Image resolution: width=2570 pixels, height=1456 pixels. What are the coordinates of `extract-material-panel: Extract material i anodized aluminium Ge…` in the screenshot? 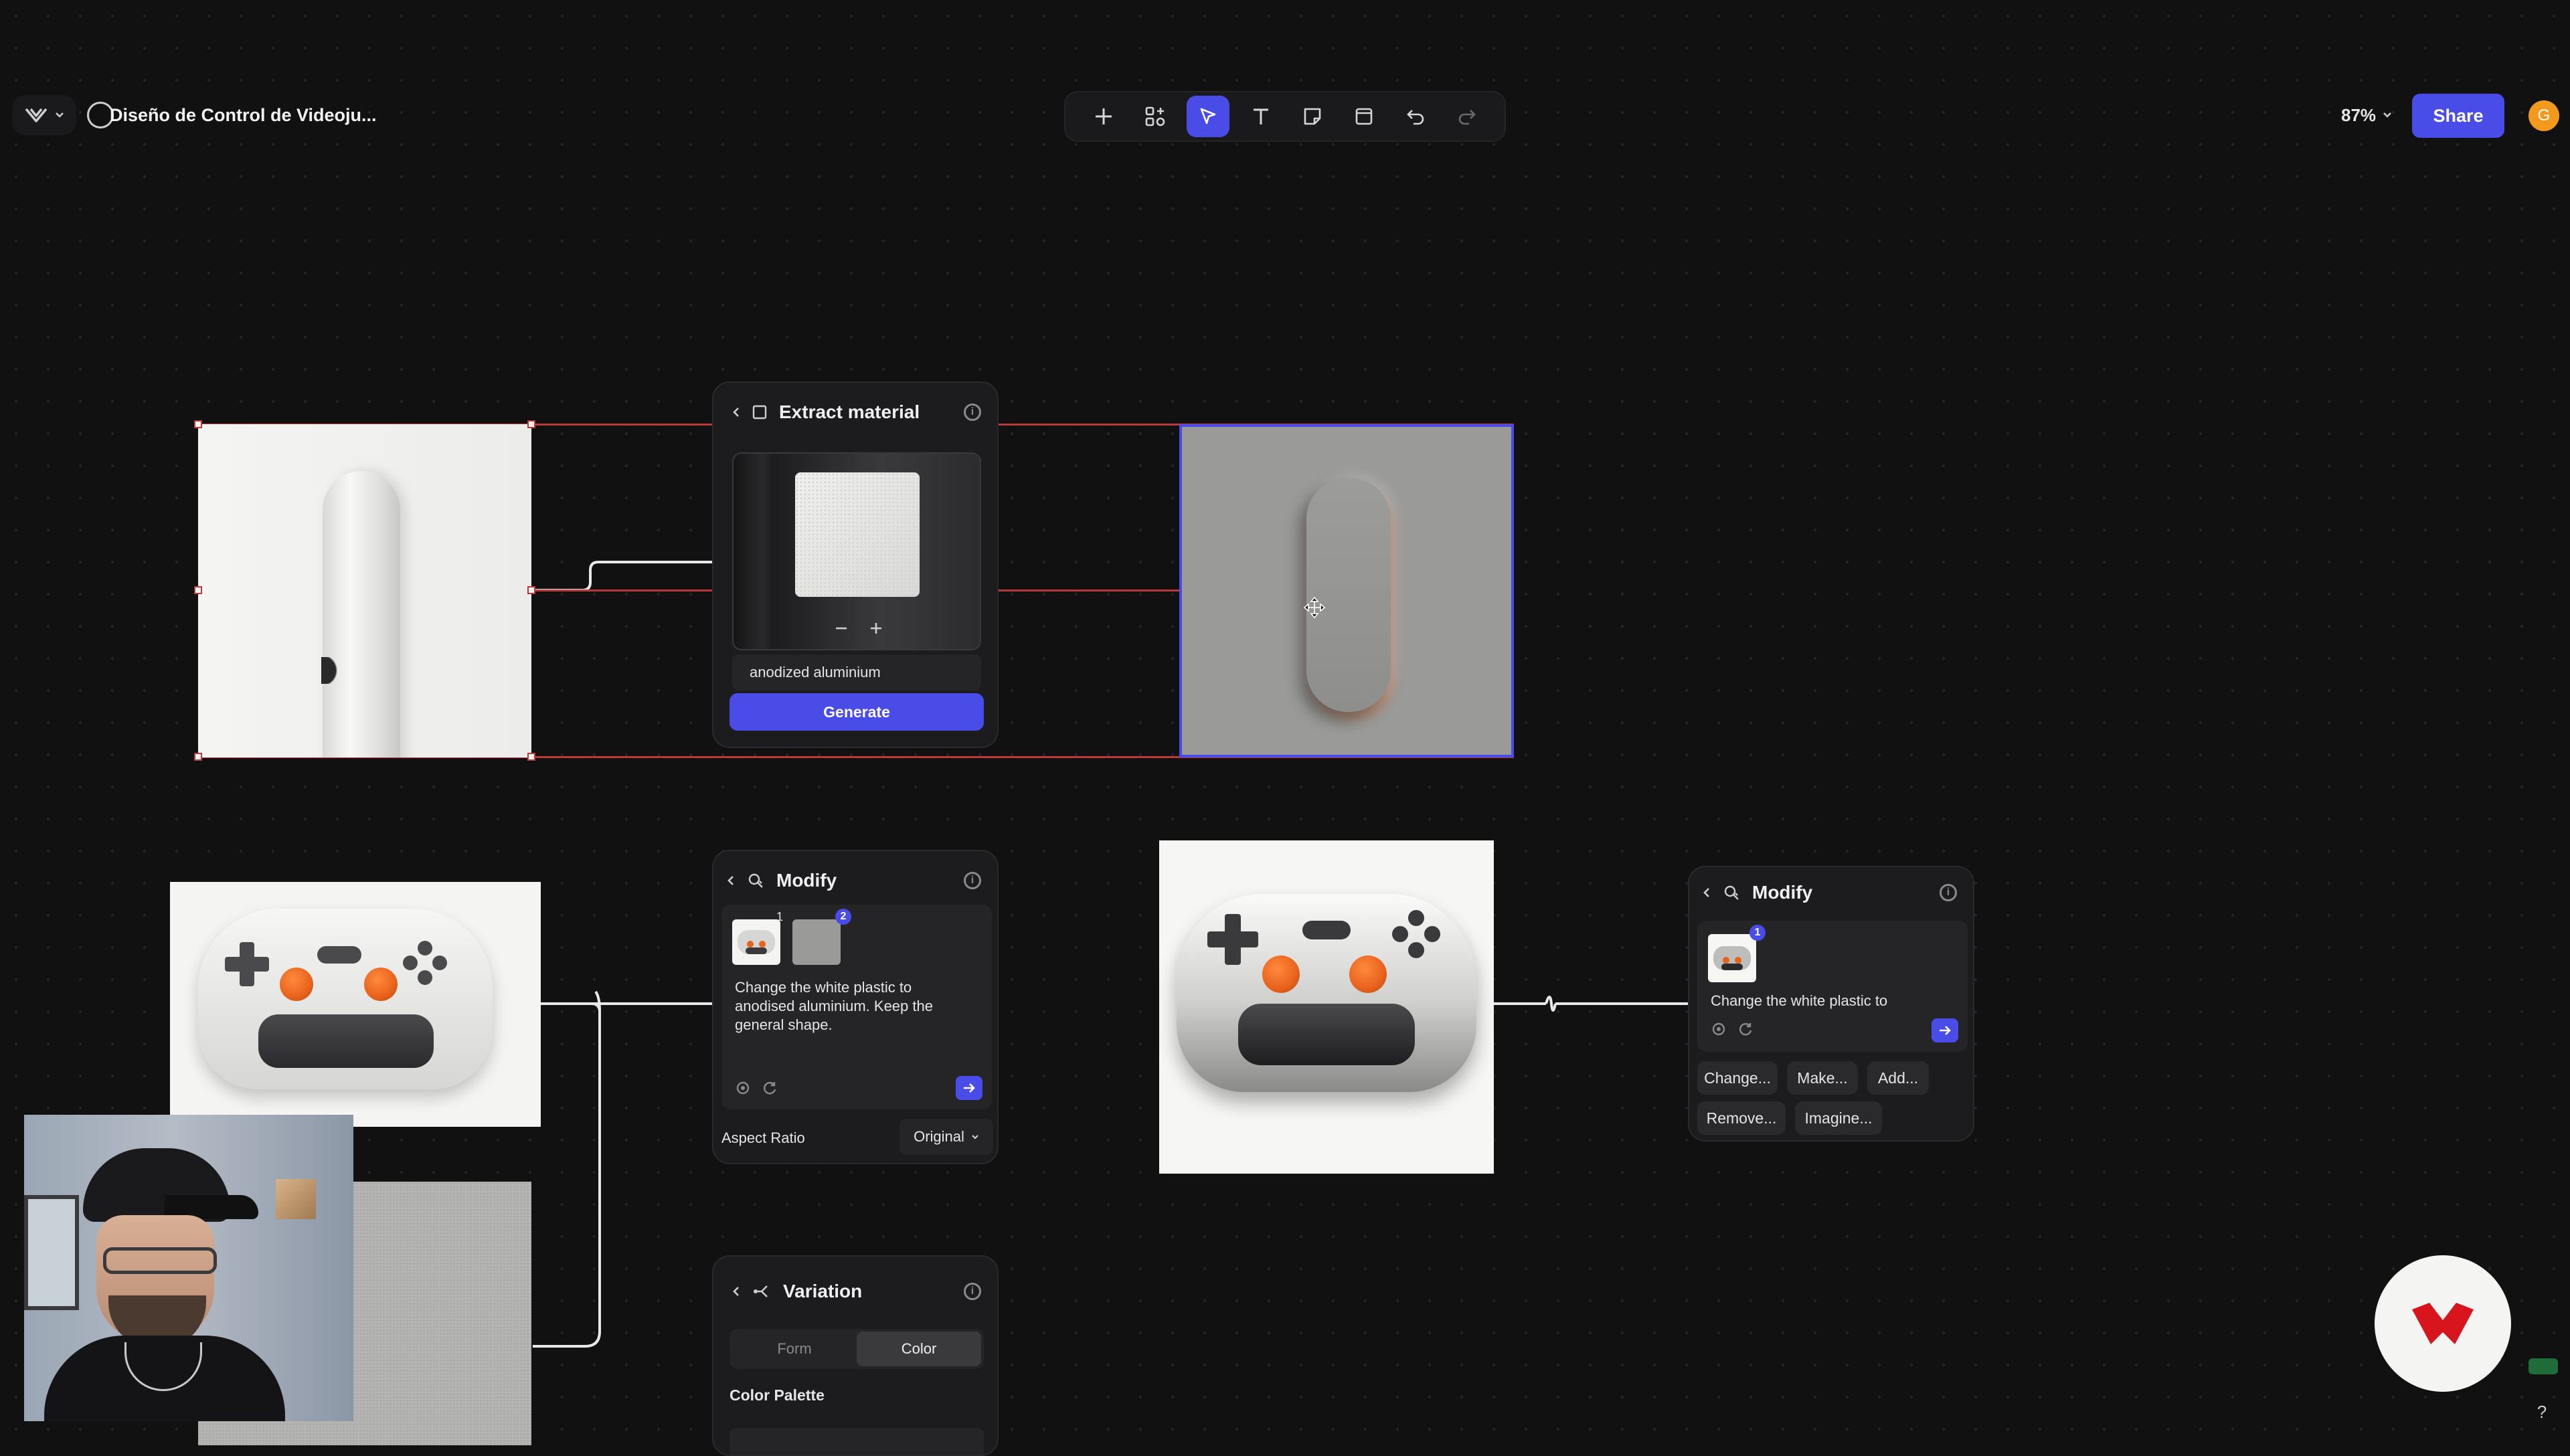 It's located at (855, 564).